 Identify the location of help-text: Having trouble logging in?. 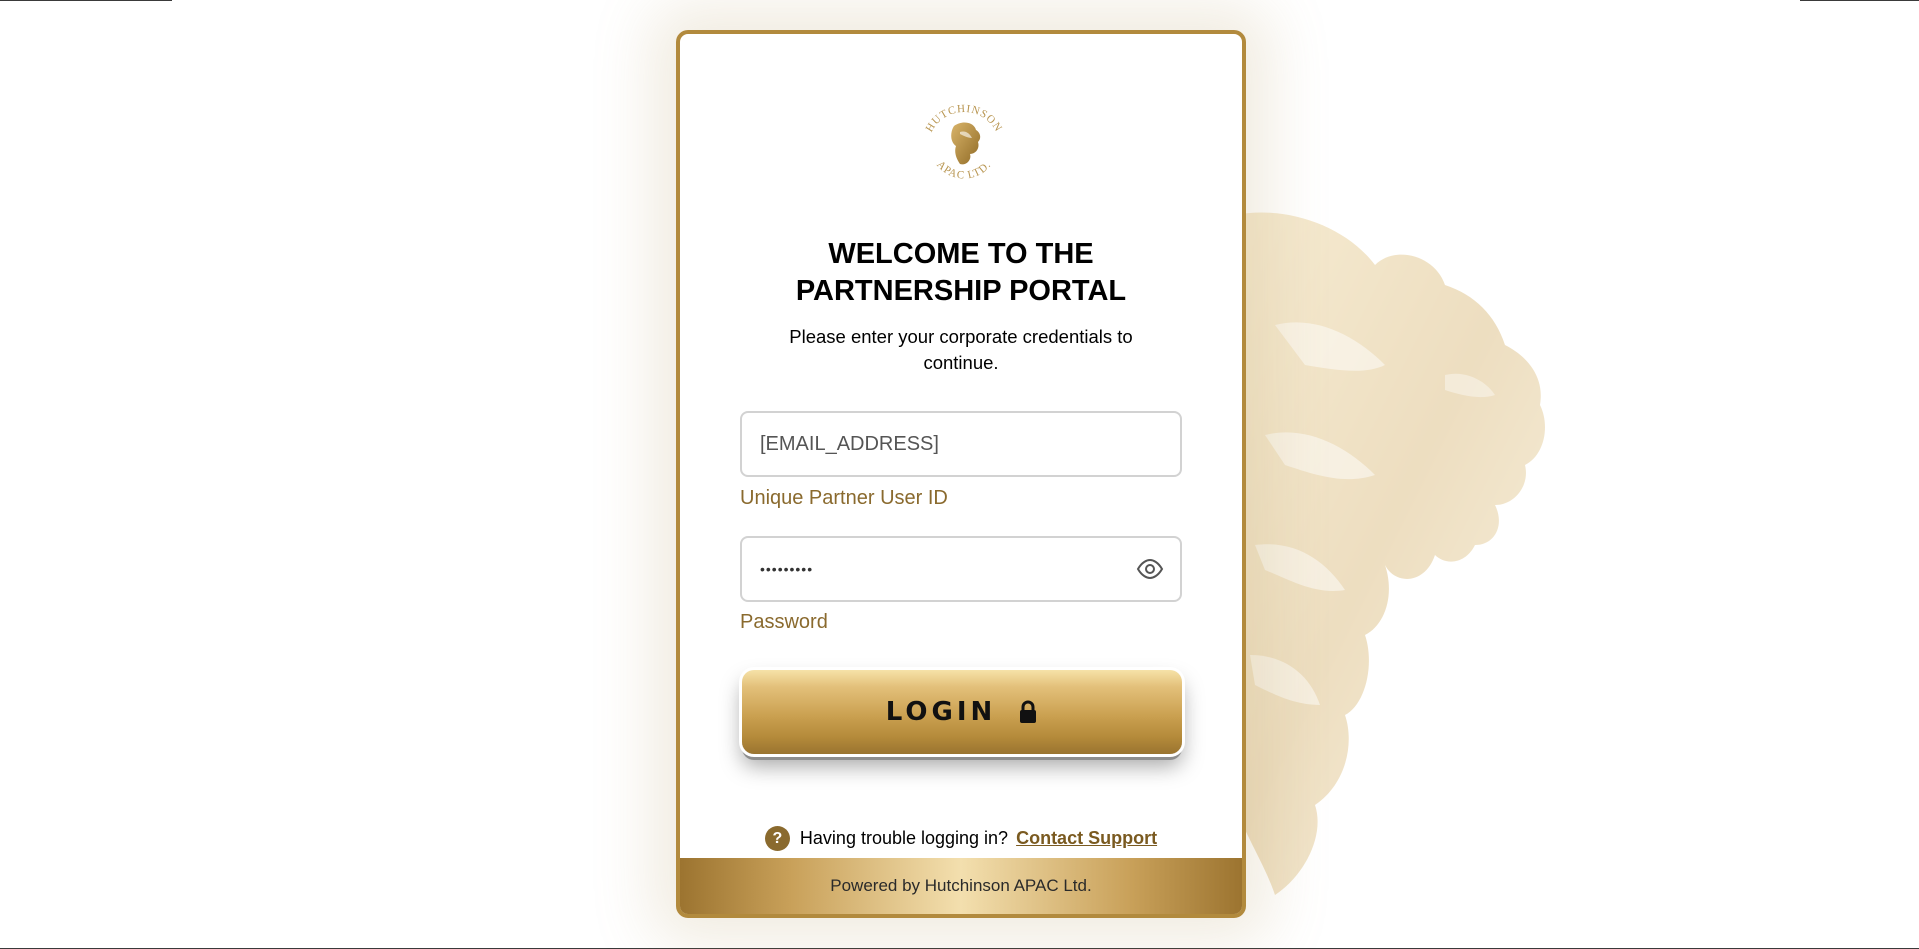
(904, 838).